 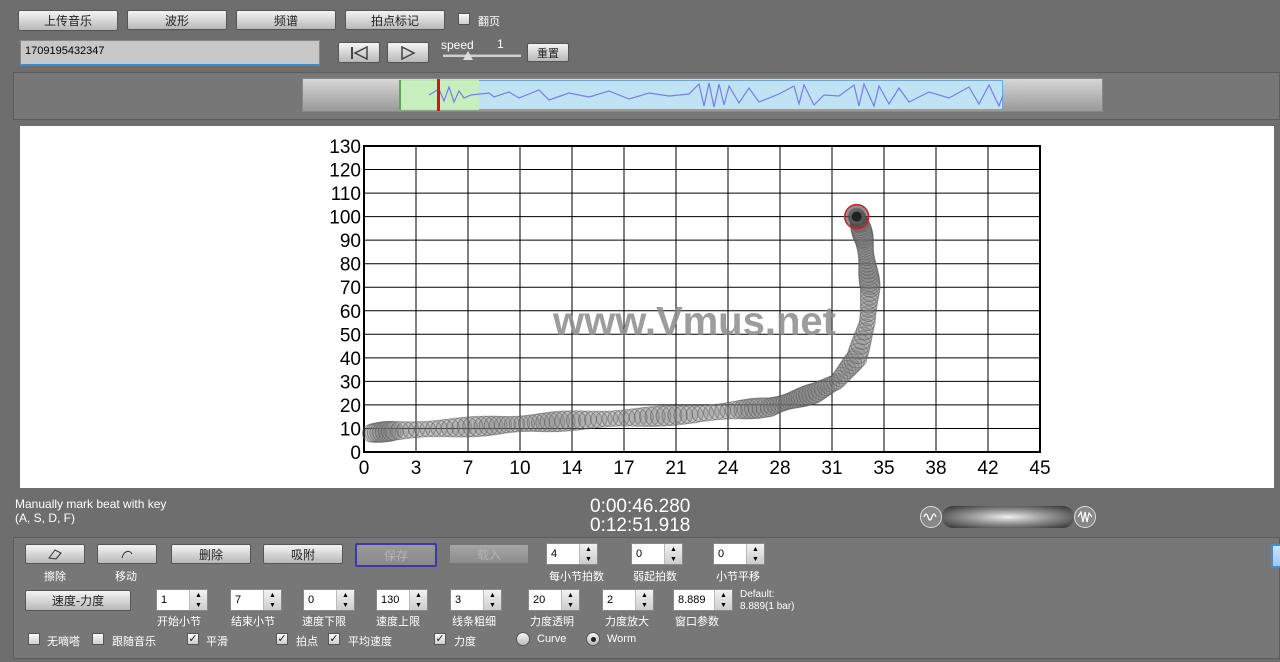 What do you see at coordinates (350, 406) in the screenshot?
I see `y-tick-label: 20` at bounding box center [350, 406].